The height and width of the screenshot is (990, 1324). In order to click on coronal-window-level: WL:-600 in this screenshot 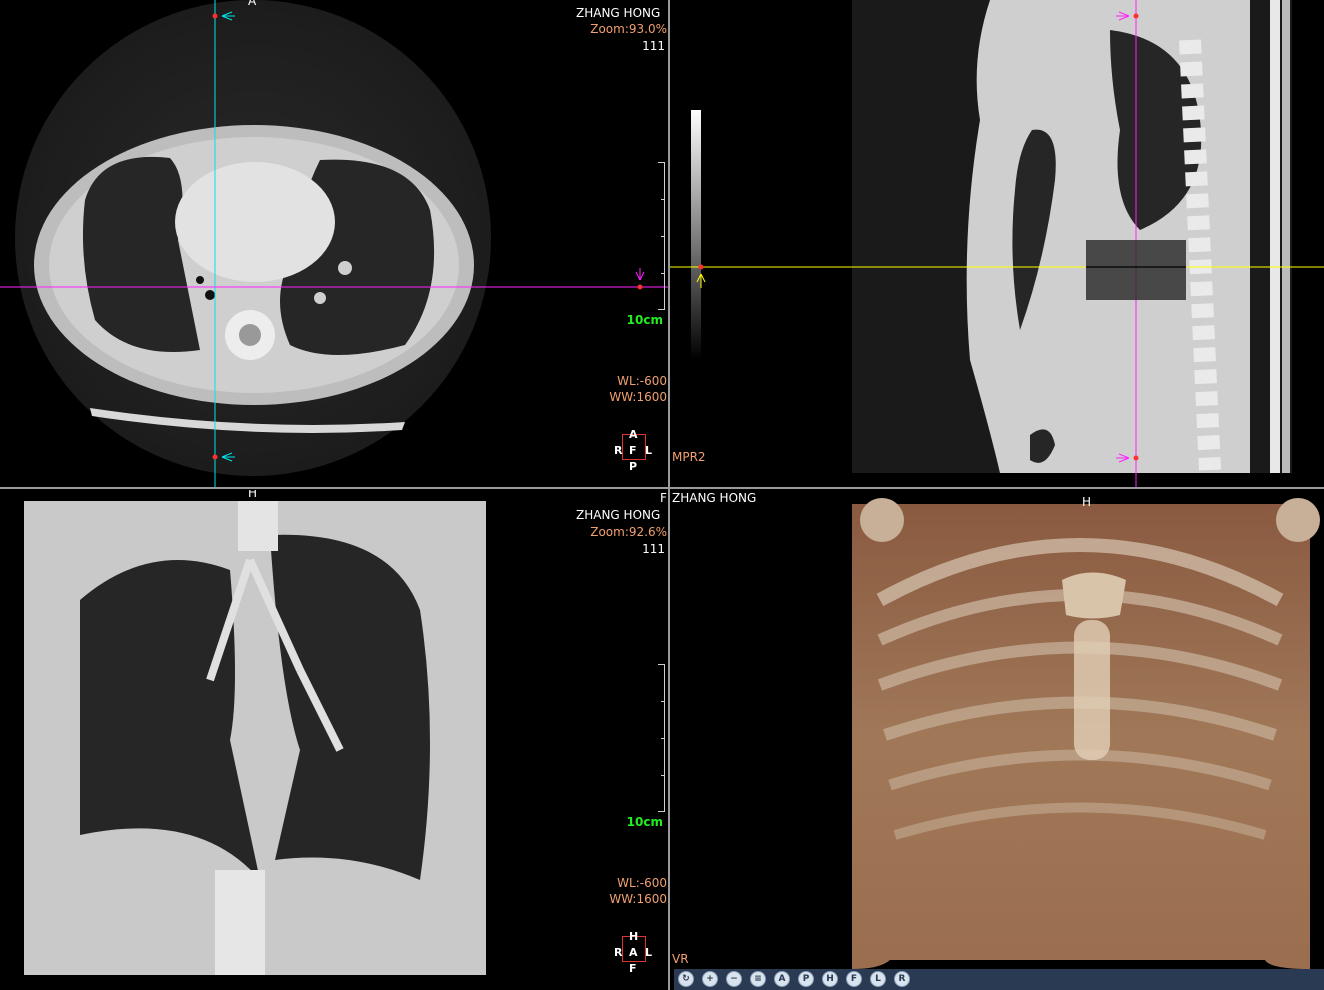, I will do `click(642, 883)`.